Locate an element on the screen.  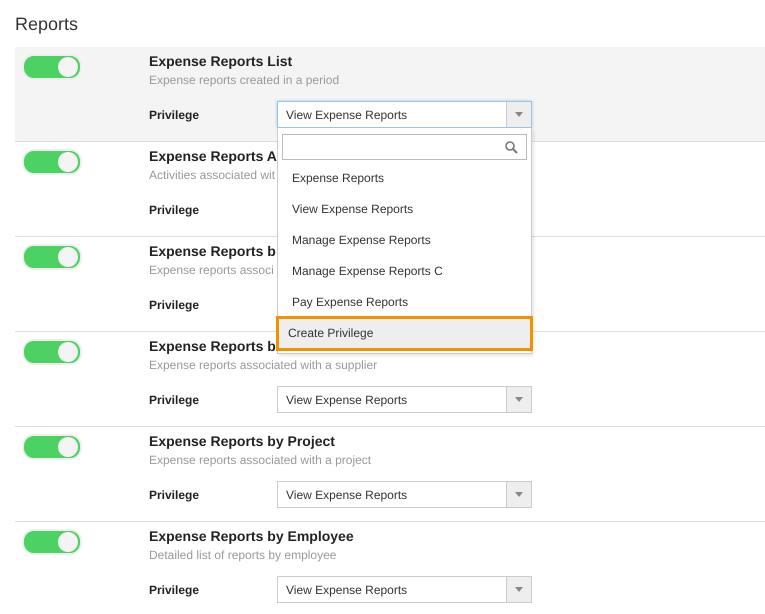
report-description: Expense reports associated with a project is located at coordinates (260, 461).